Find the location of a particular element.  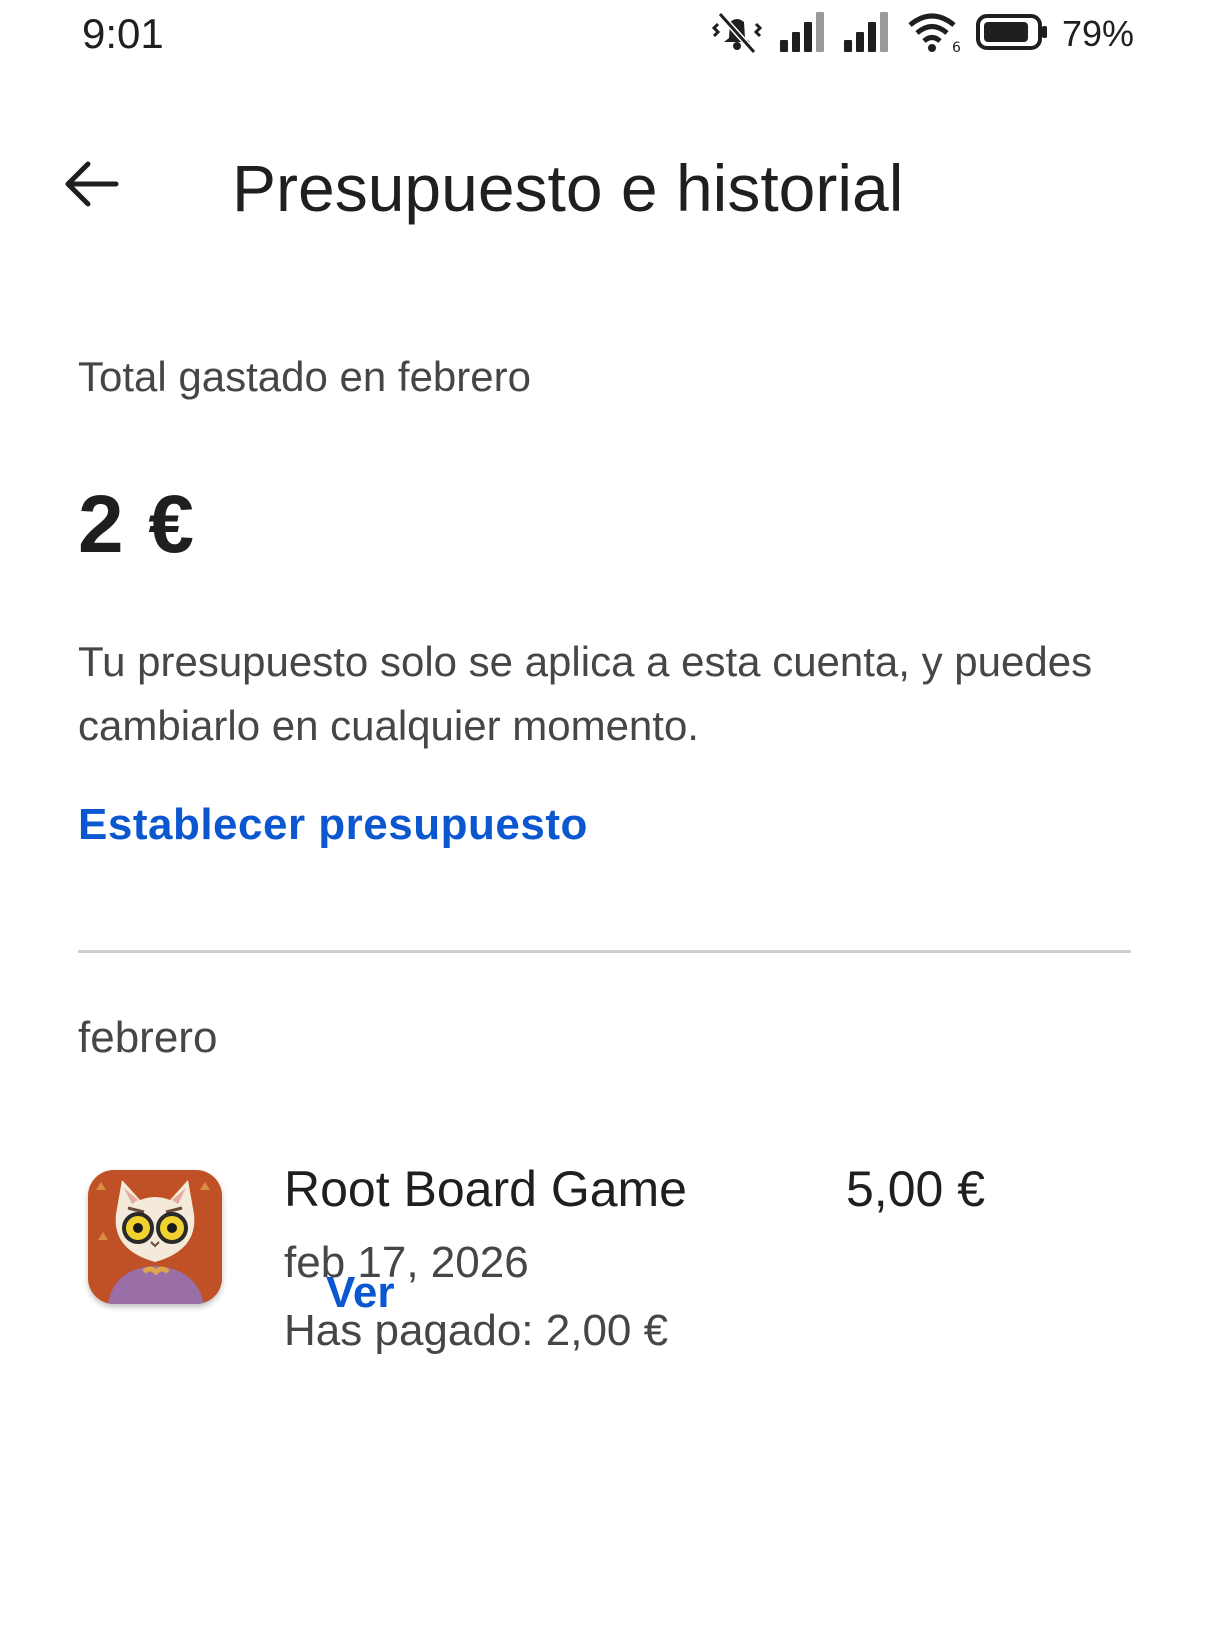

app-bar: Presupuesto e historial is located at coordinates (610, 185).